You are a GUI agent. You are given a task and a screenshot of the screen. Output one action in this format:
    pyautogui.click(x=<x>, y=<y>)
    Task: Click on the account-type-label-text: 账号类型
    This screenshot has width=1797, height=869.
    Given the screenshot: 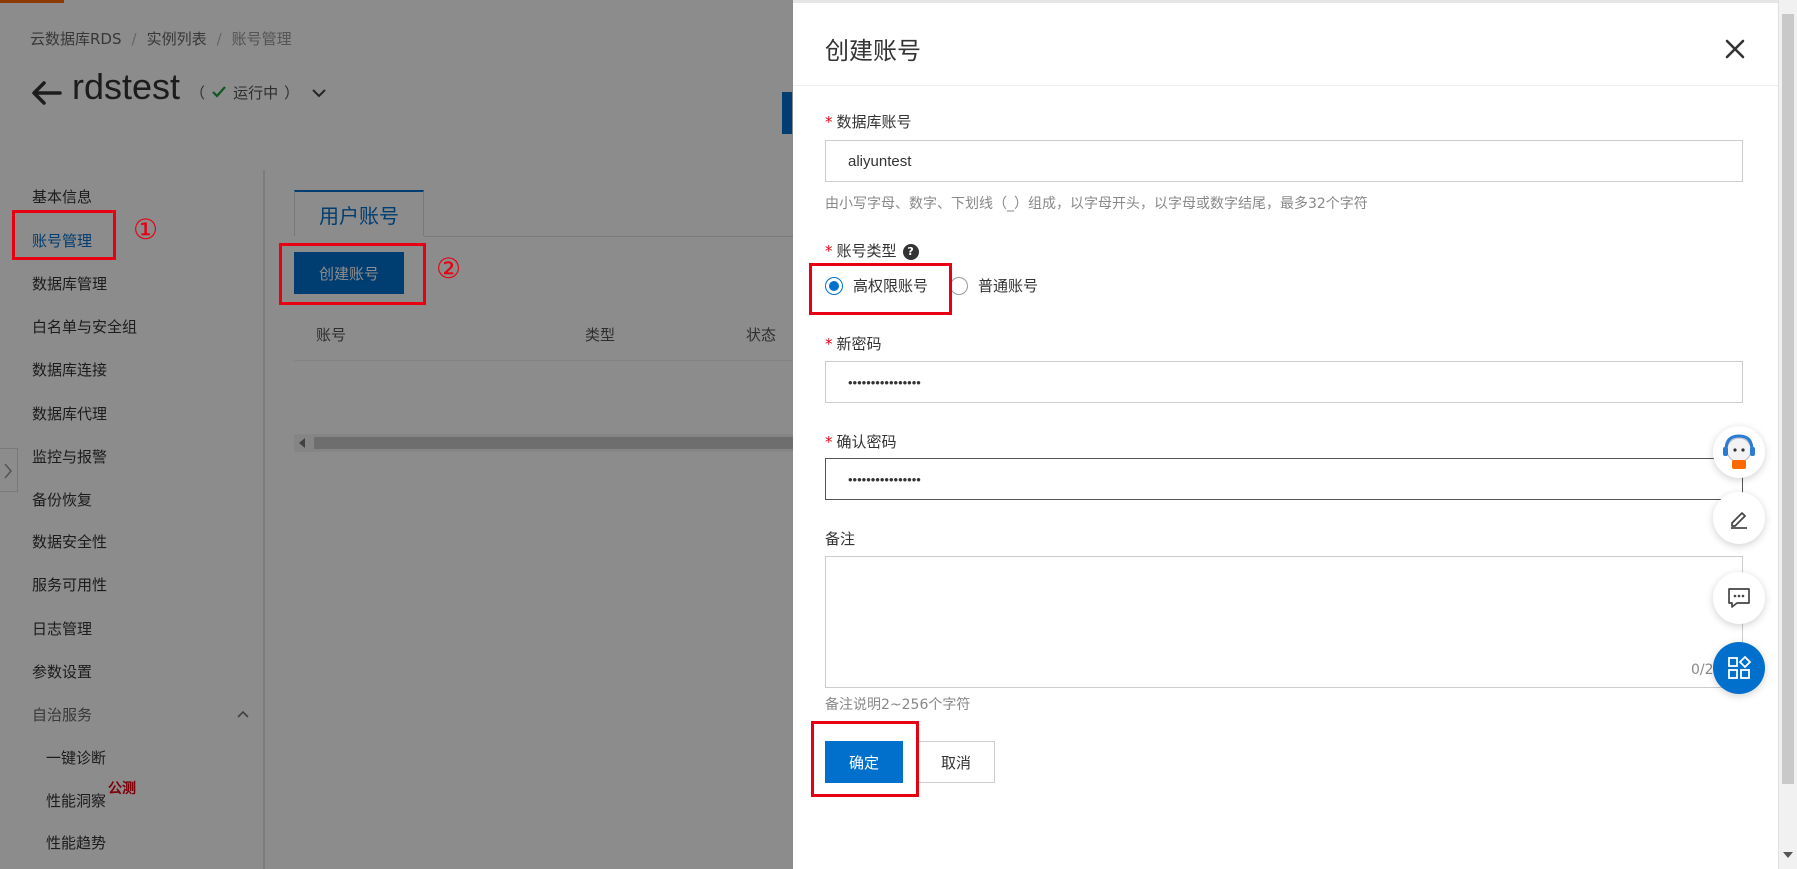 What is the action you would take?
    pyautogui.click(x=866, y=251)
    